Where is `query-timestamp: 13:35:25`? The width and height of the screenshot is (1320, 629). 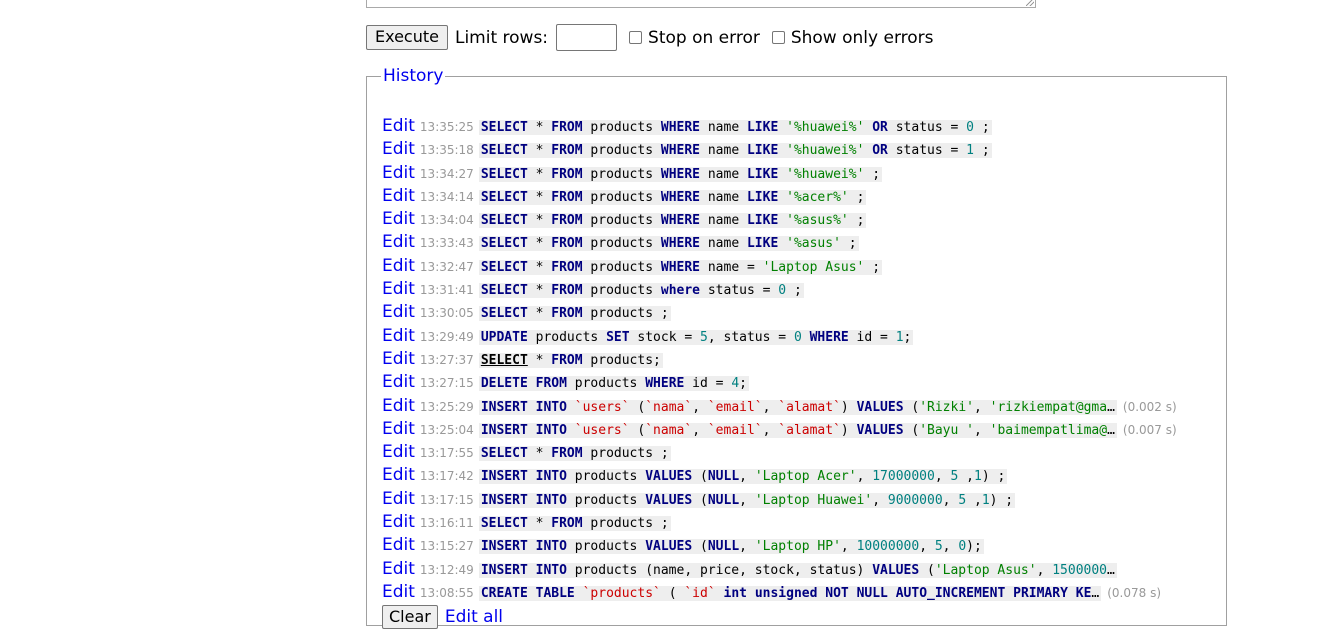
query-timestamp: 13:35:25 is located at coordinates (446, 127).